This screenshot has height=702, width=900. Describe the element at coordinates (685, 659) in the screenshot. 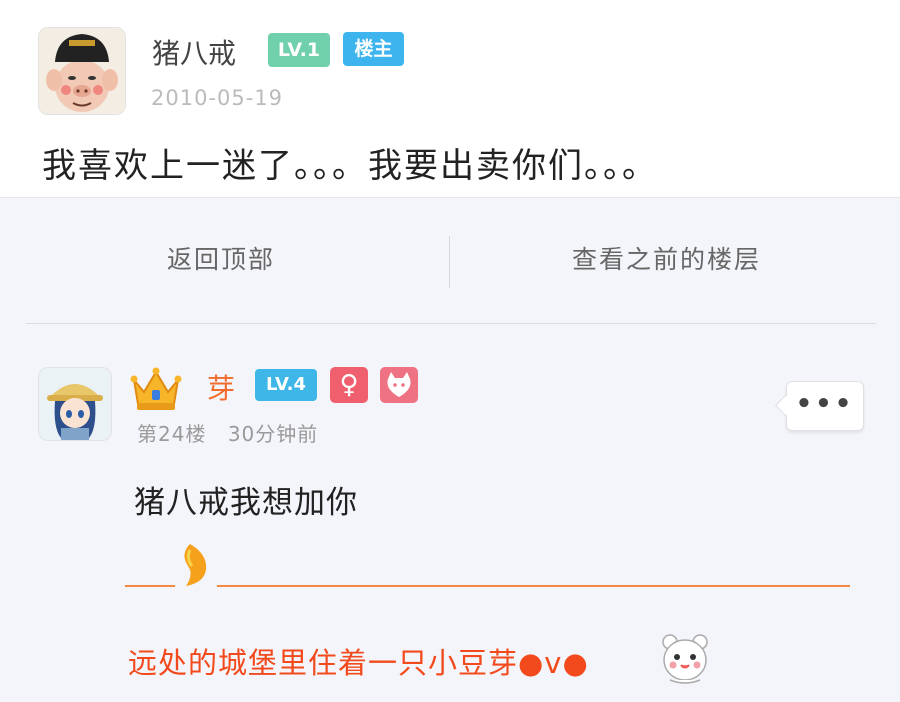

I see `bear-face-icon` at that location.